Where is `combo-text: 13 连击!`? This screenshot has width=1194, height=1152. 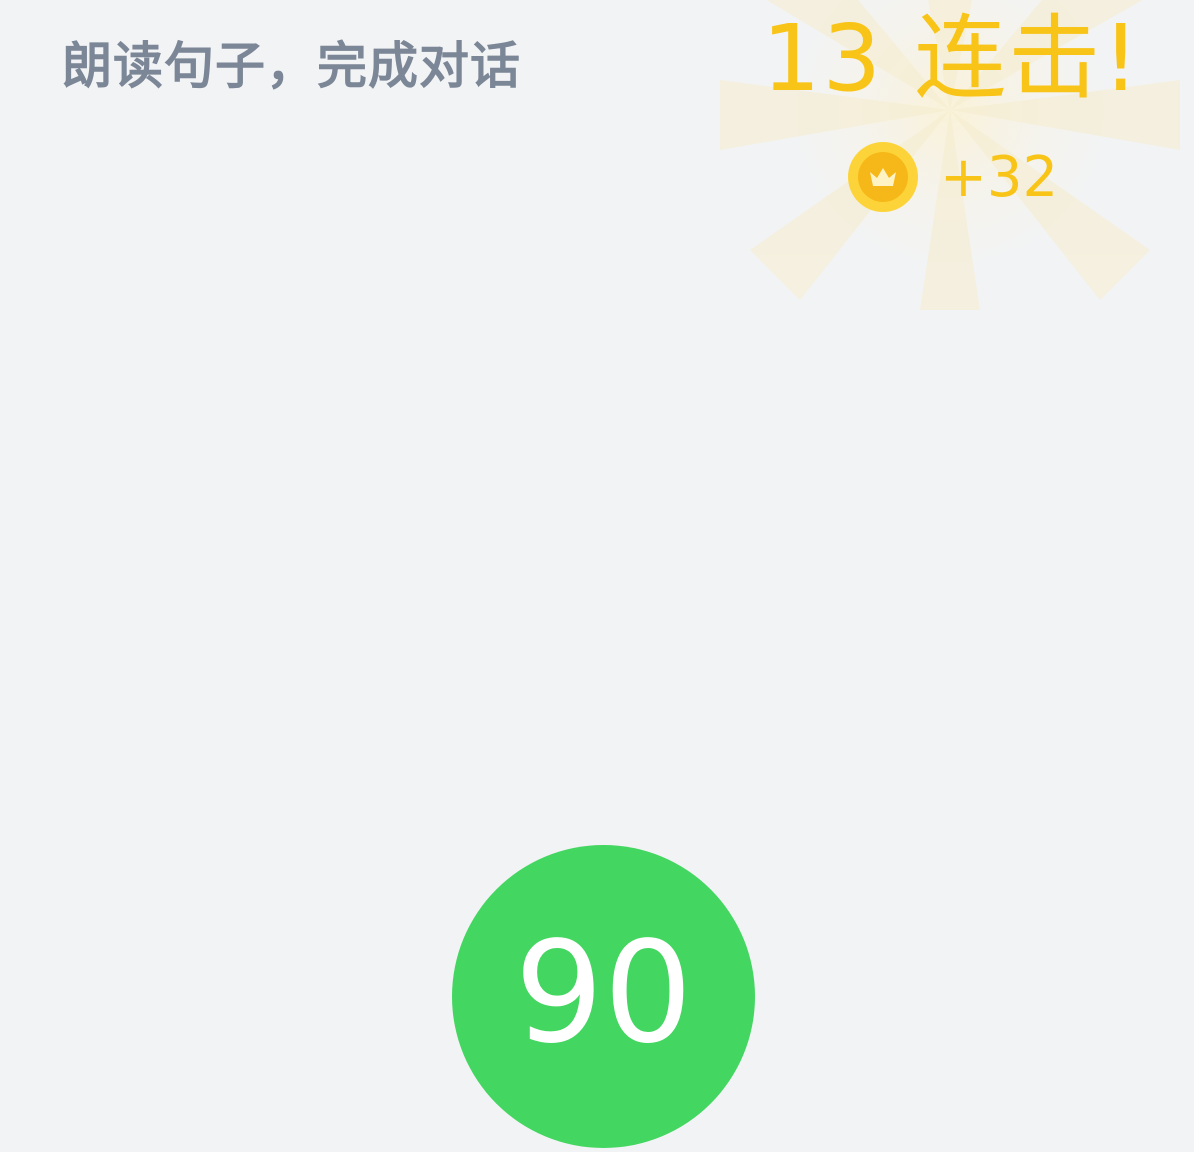 combo-text: 13 连击! is located at coordinates (952, 58).